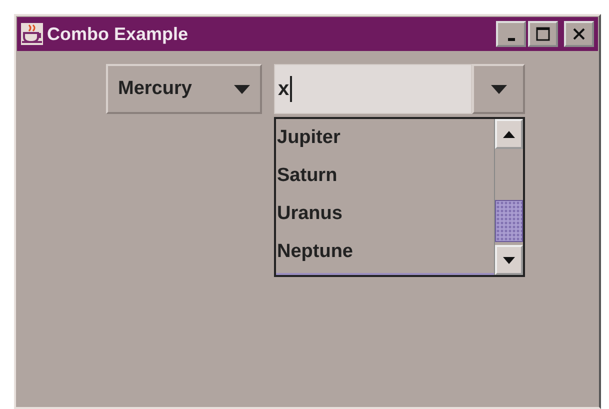 Image resolution: width=609 pixels, height=409 pixels. I want to click on planet-dropdown: Mercury, so click(184, 89).